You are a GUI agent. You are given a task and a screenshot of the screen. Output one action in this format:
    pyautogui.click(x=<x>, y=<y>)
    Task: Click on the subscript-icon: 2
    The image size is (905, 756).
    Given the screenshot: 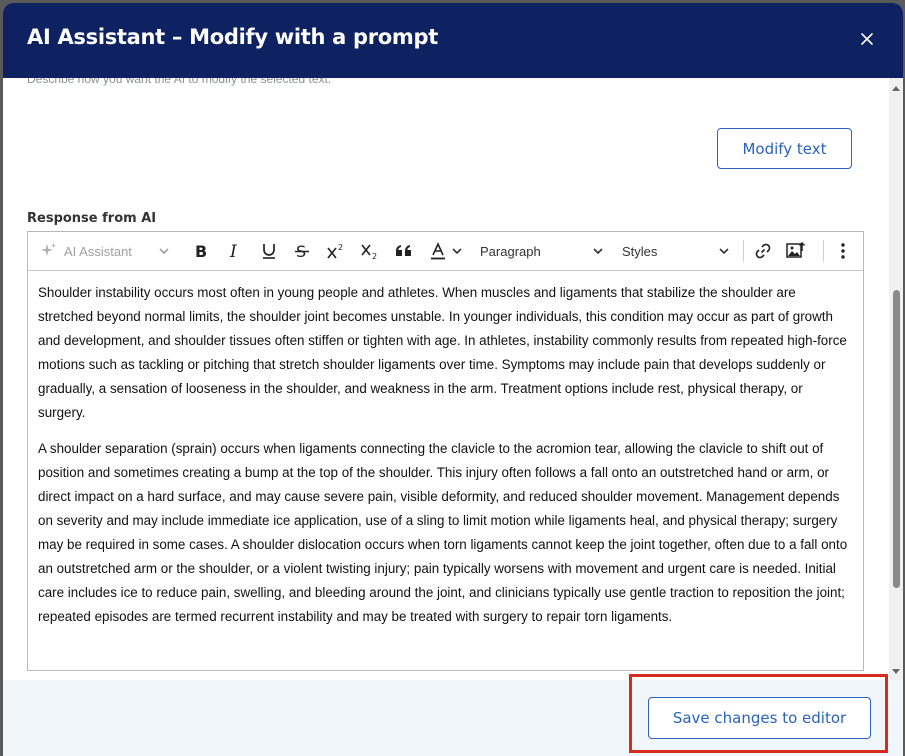 What is the action you would take?
    pyautogui.click(x=369, y=252)
    